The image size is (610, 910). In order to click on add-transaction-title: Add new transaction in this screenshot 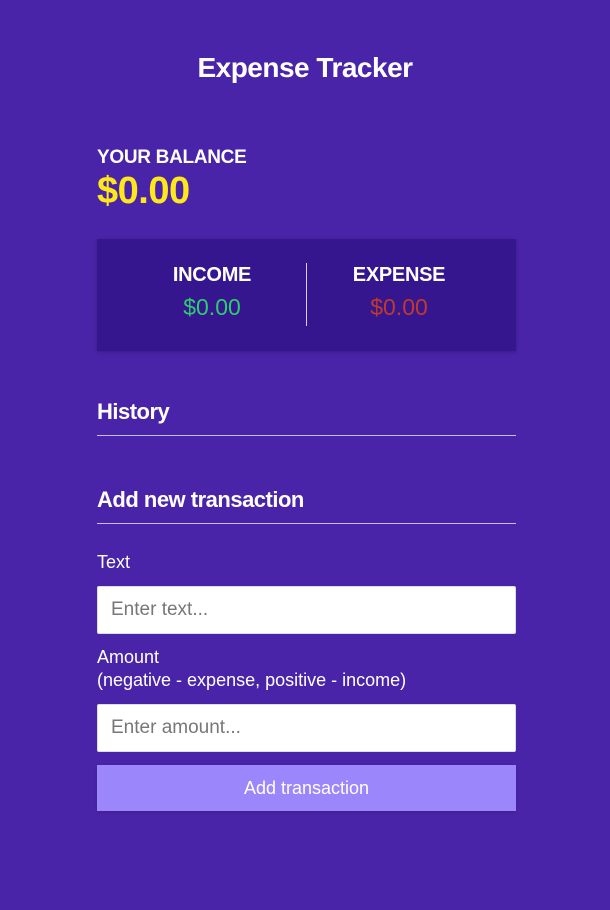, I will do `click(306, 505)`.